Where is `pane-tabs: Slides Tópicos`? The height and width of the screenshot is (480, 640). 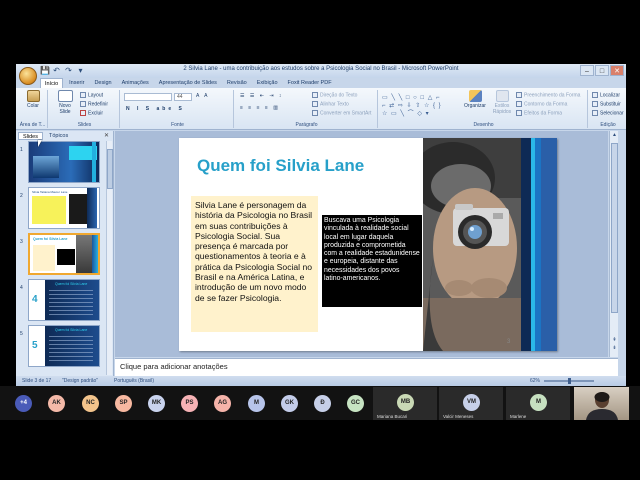 pane-tabs: Slides Tópicos is located at coordinates (45, 136).